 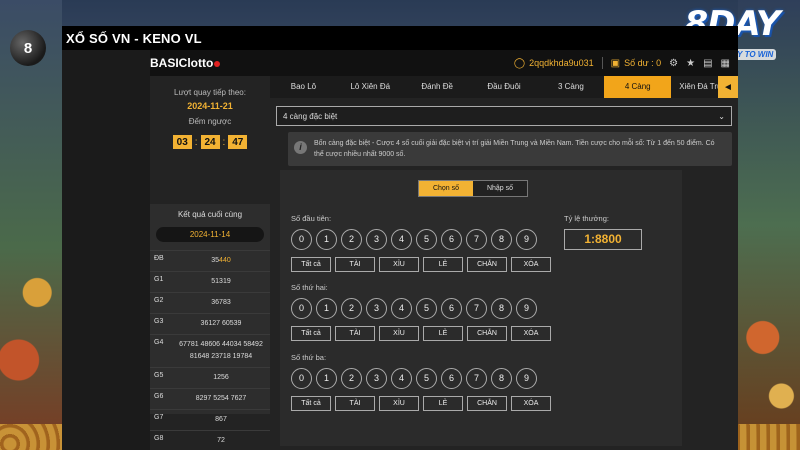 What do you see at coordinates (707, 63) in the screenshot?
I see `history-icon: ▤` at bounding box center [707, 63].